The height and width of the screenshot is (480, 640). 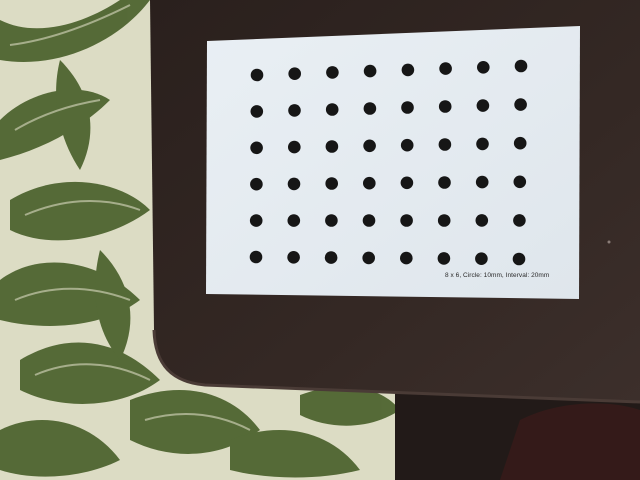 I want to click on target-caption: 8 x 6, Circle: 10mm, Interval: 20mm, so click(x=497, y=275).